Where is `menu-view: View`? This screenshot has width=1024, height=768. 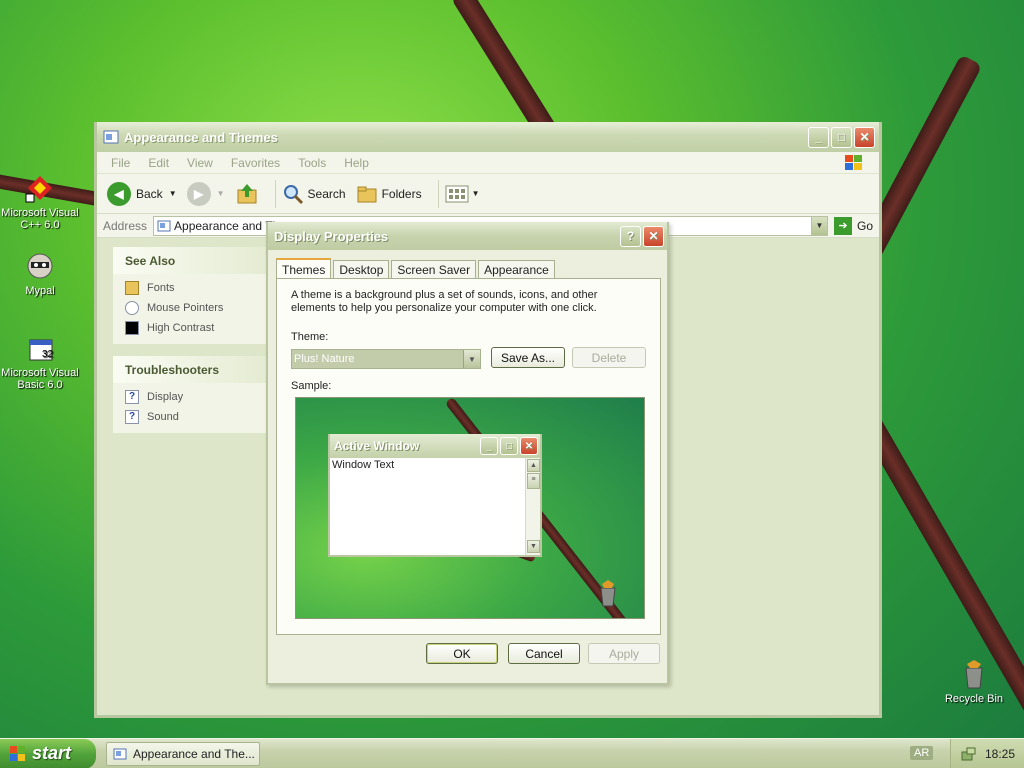
menu-view: View is located at coordinates (200, 163).